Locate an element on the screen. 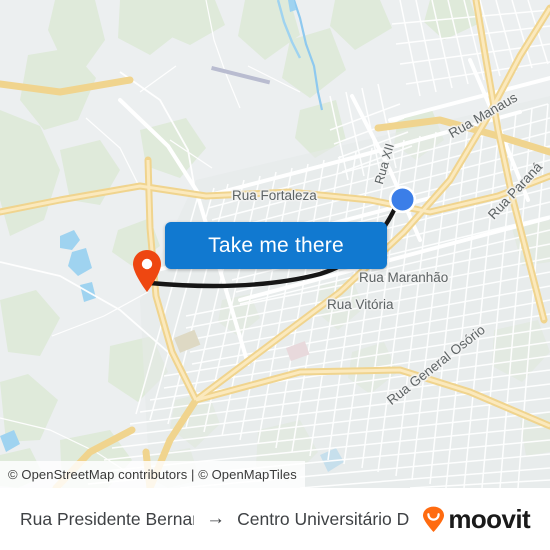  origin-marker is located at coordinates (147, 271).